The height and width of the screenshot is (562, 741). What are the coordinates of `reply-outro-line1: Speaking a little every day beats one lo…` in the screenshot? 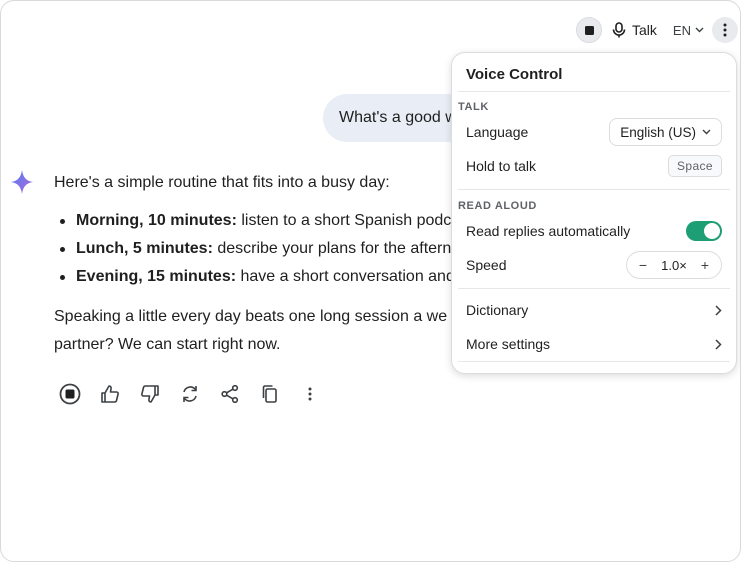 It's located at (251, 316).